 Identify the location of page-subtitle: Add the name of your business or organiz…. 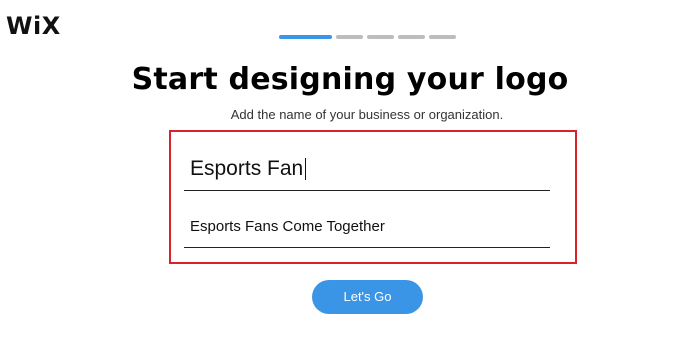
(367, 114).